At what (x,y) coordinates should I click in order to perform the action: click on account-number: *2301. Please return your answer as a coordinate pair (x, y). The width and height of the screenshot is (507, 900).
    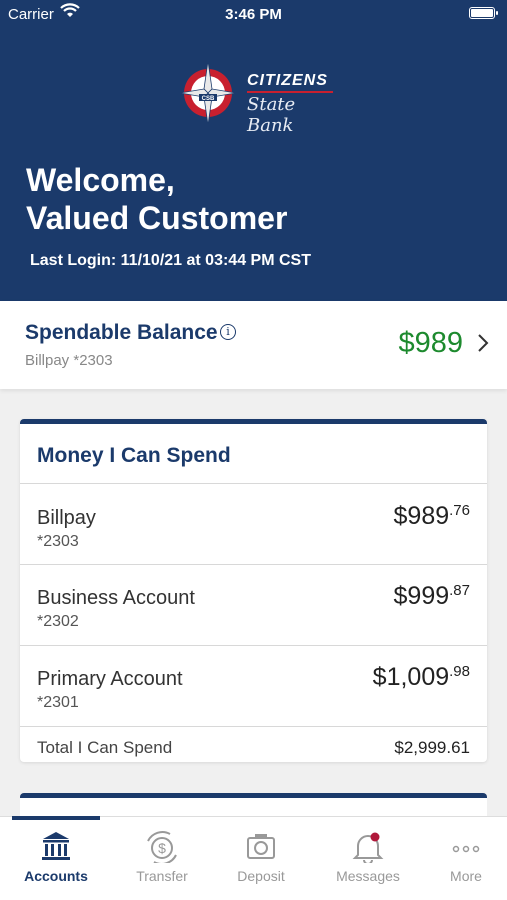
    Looking at the image, I should click on (58, 702).